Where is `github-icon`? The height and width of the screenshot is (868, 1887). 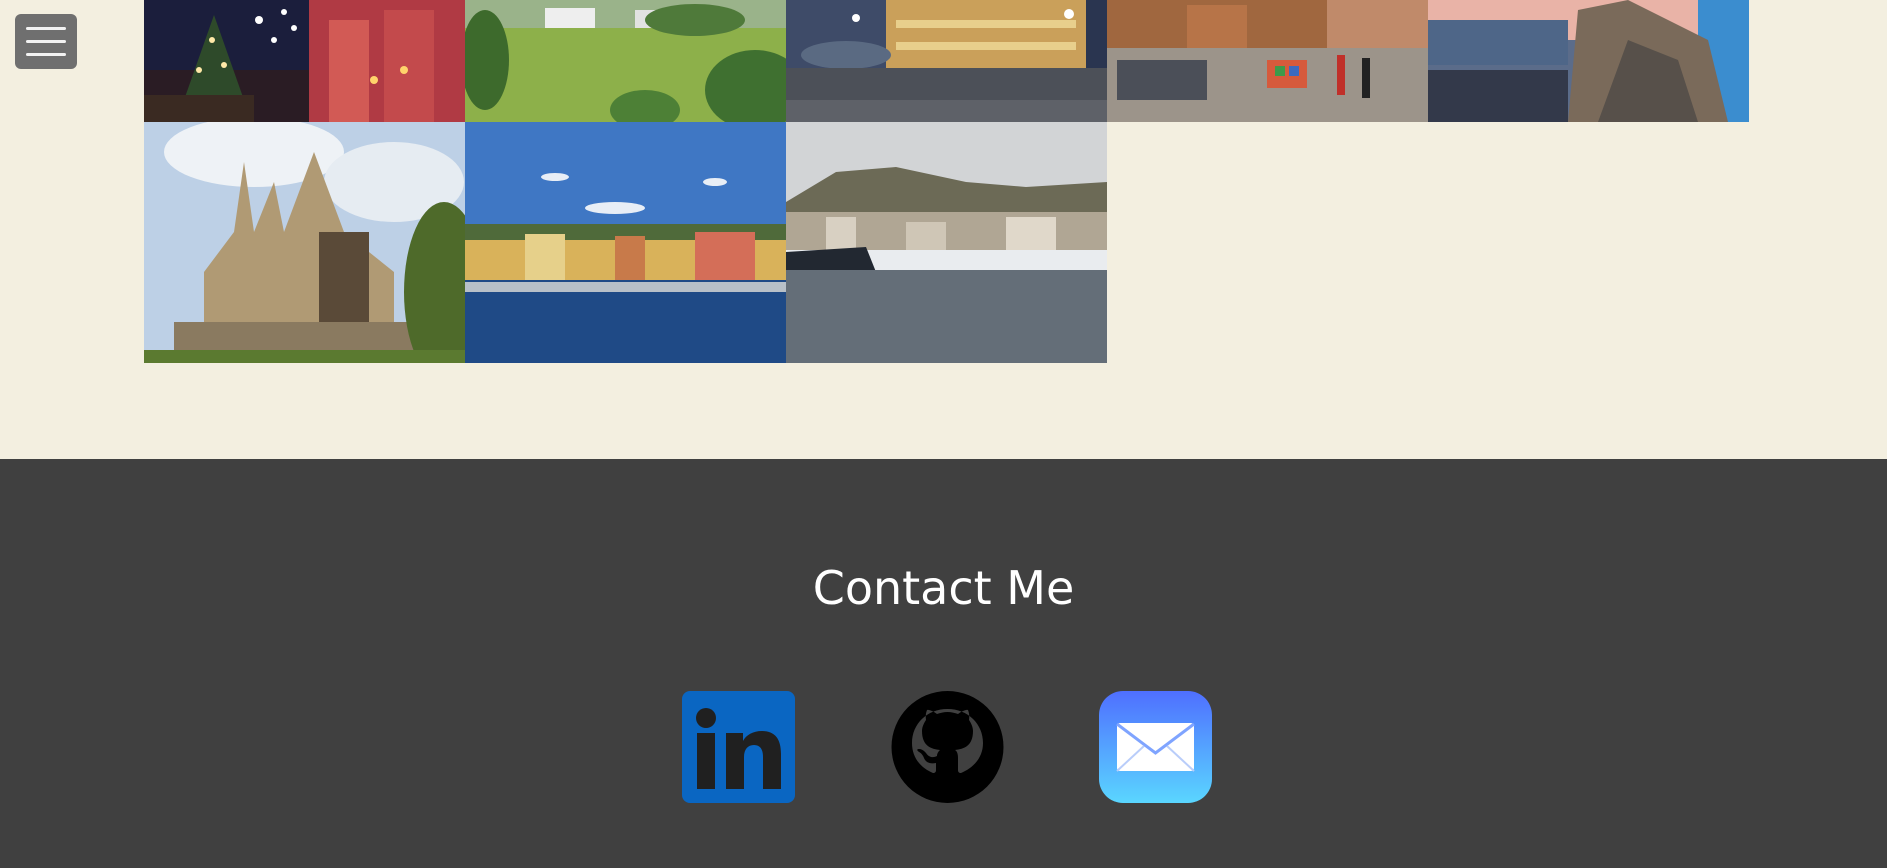 github-icon is located at coordinates (947, 747).